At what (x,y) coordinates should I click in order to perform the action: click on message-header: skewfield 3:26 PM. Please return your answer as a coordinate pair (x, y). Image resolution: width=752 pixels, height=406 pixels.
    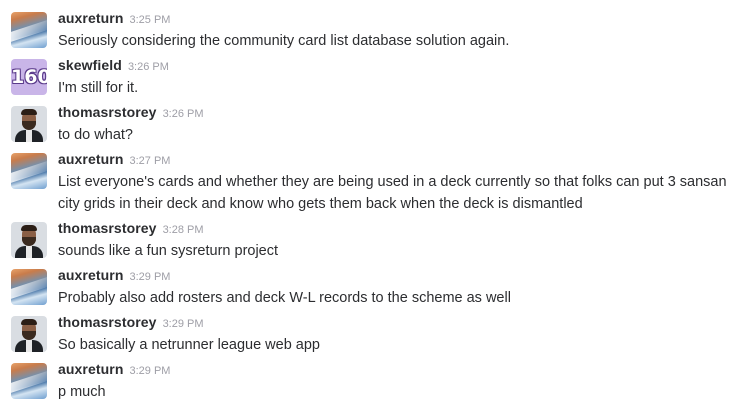
    Looking at the image, I should click on (113, 67).